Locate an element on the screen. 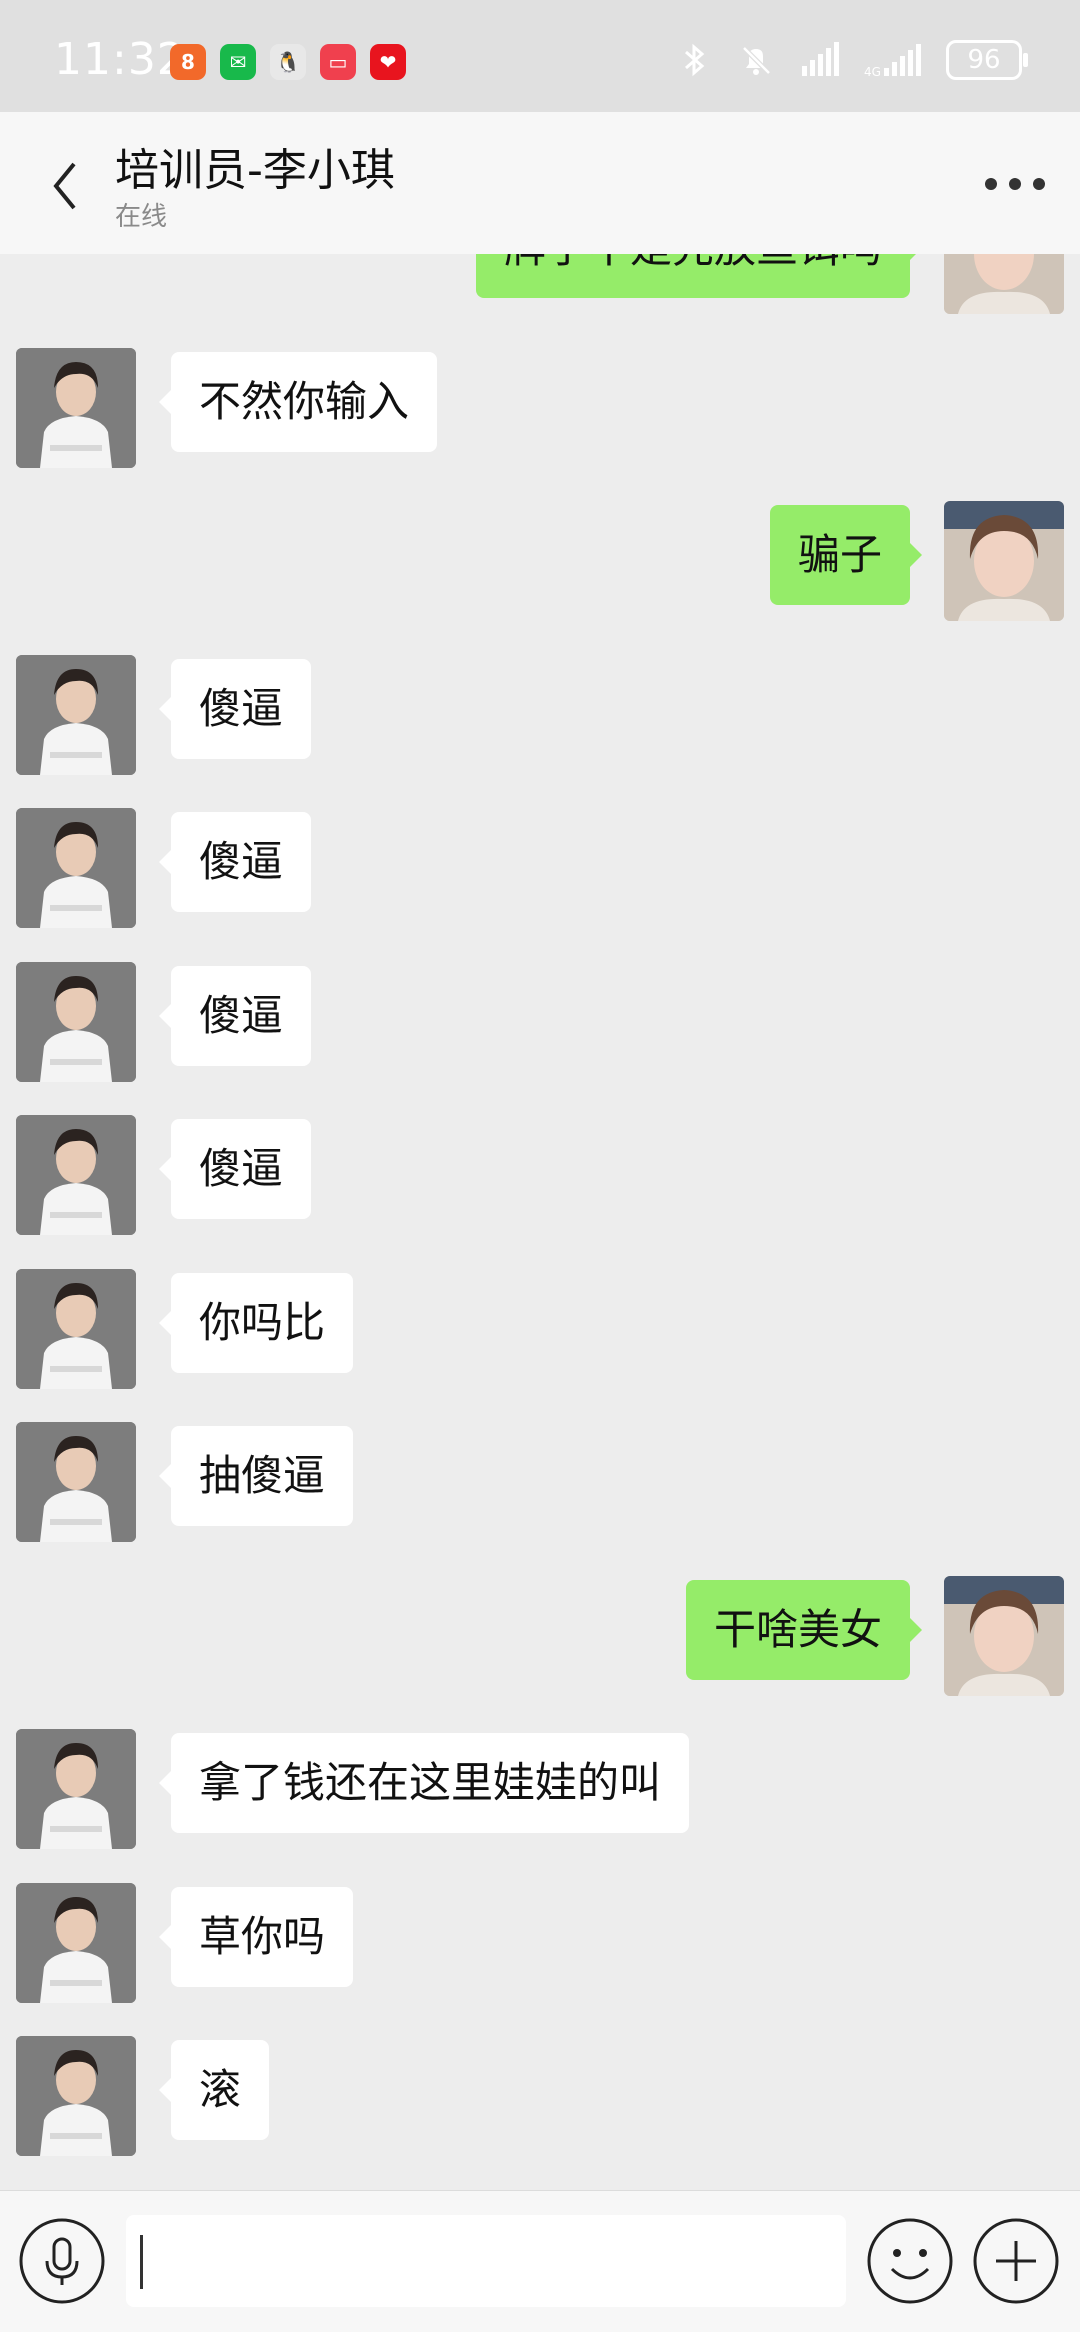 This screenshot has height=2332, width=1080. wechat-icon: ✉ is located at coordinates (238, 62).